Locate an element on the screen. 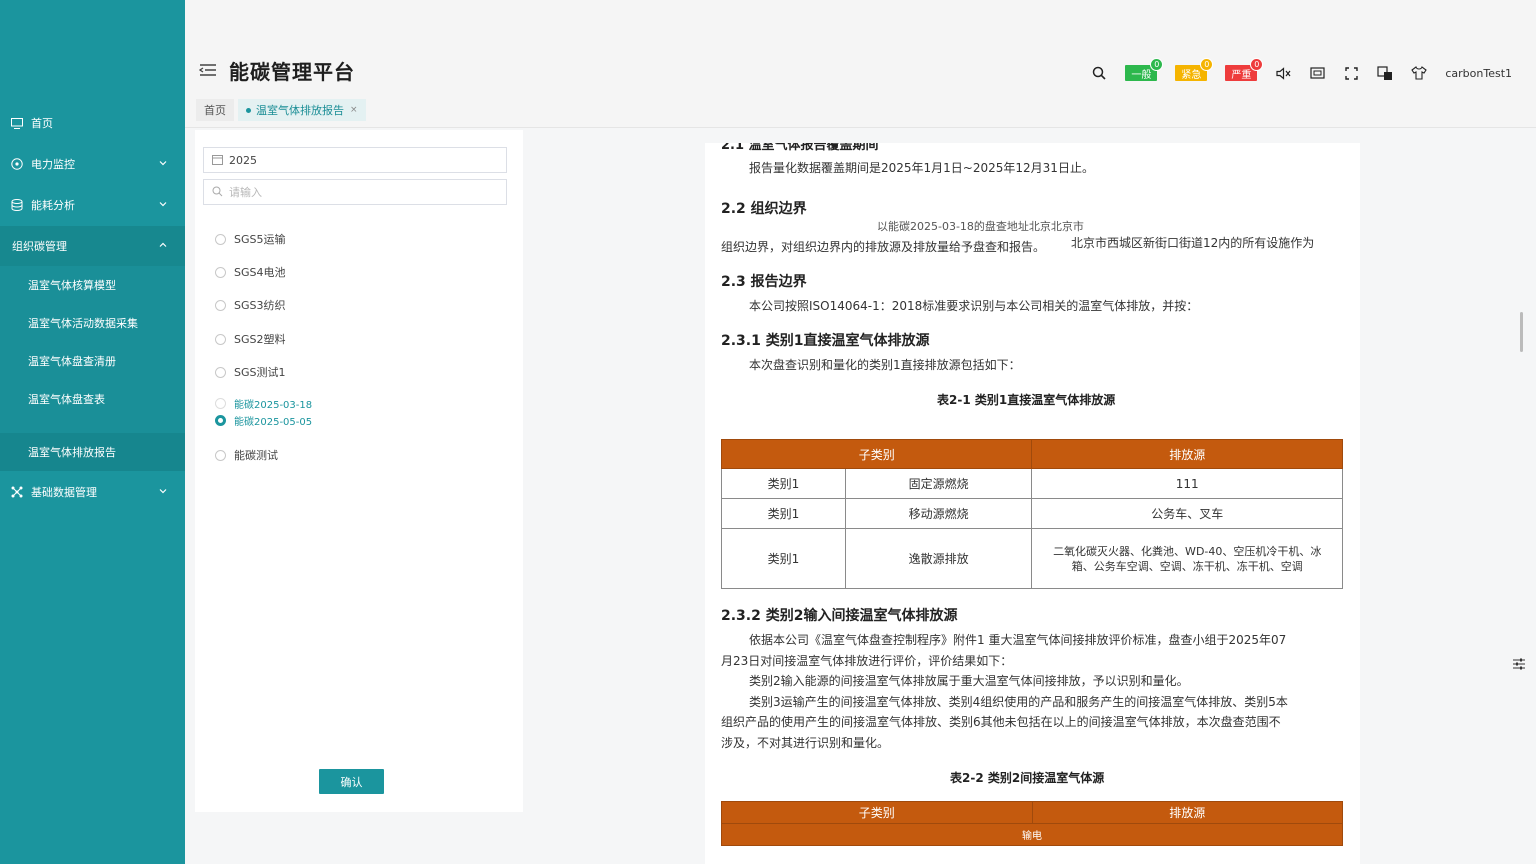  sidebar-item-label: 首页 is located at coordinates (42, 123).